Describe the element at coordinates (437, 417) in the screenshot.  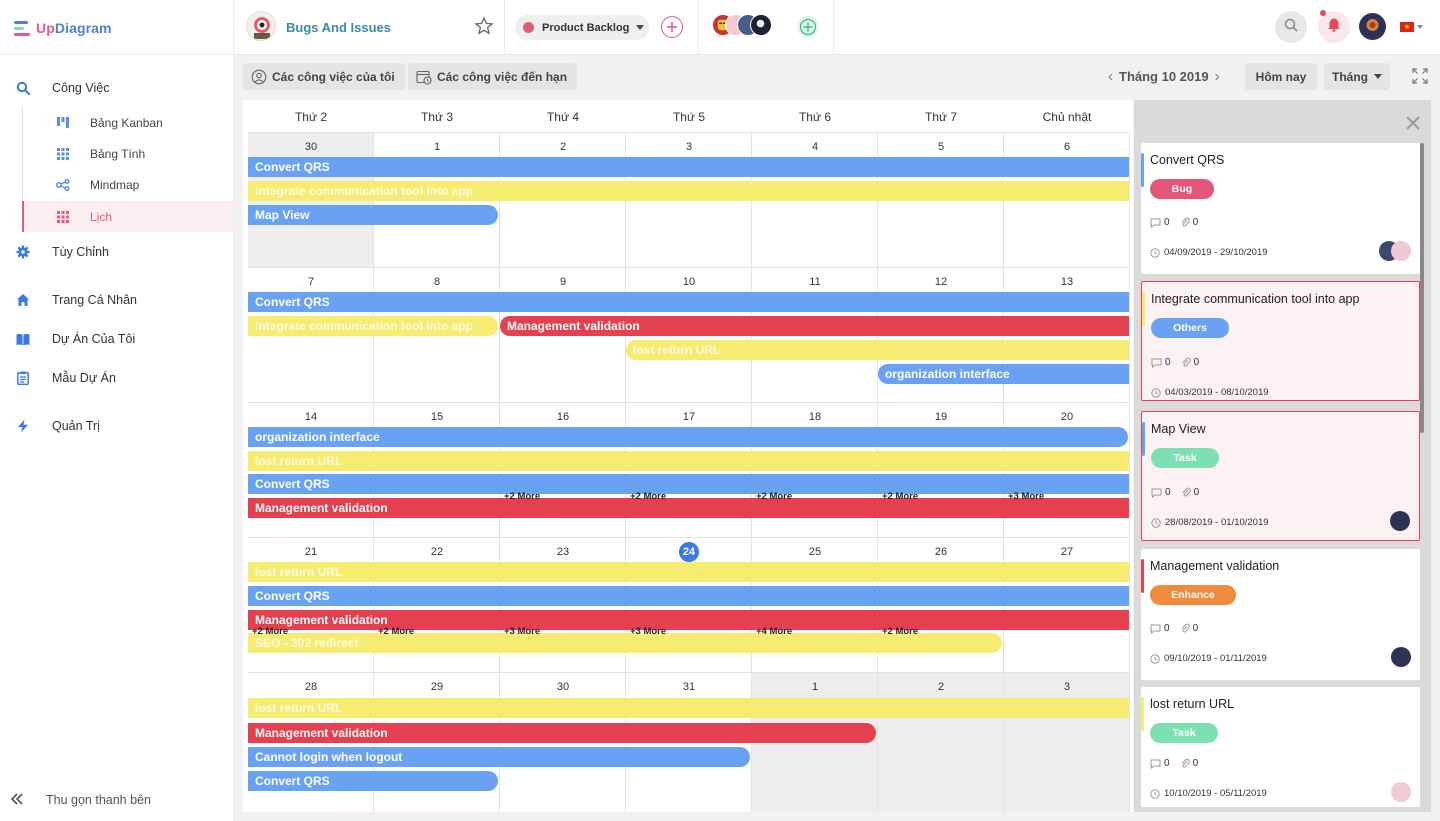
I see `day-number: 15` at that location.